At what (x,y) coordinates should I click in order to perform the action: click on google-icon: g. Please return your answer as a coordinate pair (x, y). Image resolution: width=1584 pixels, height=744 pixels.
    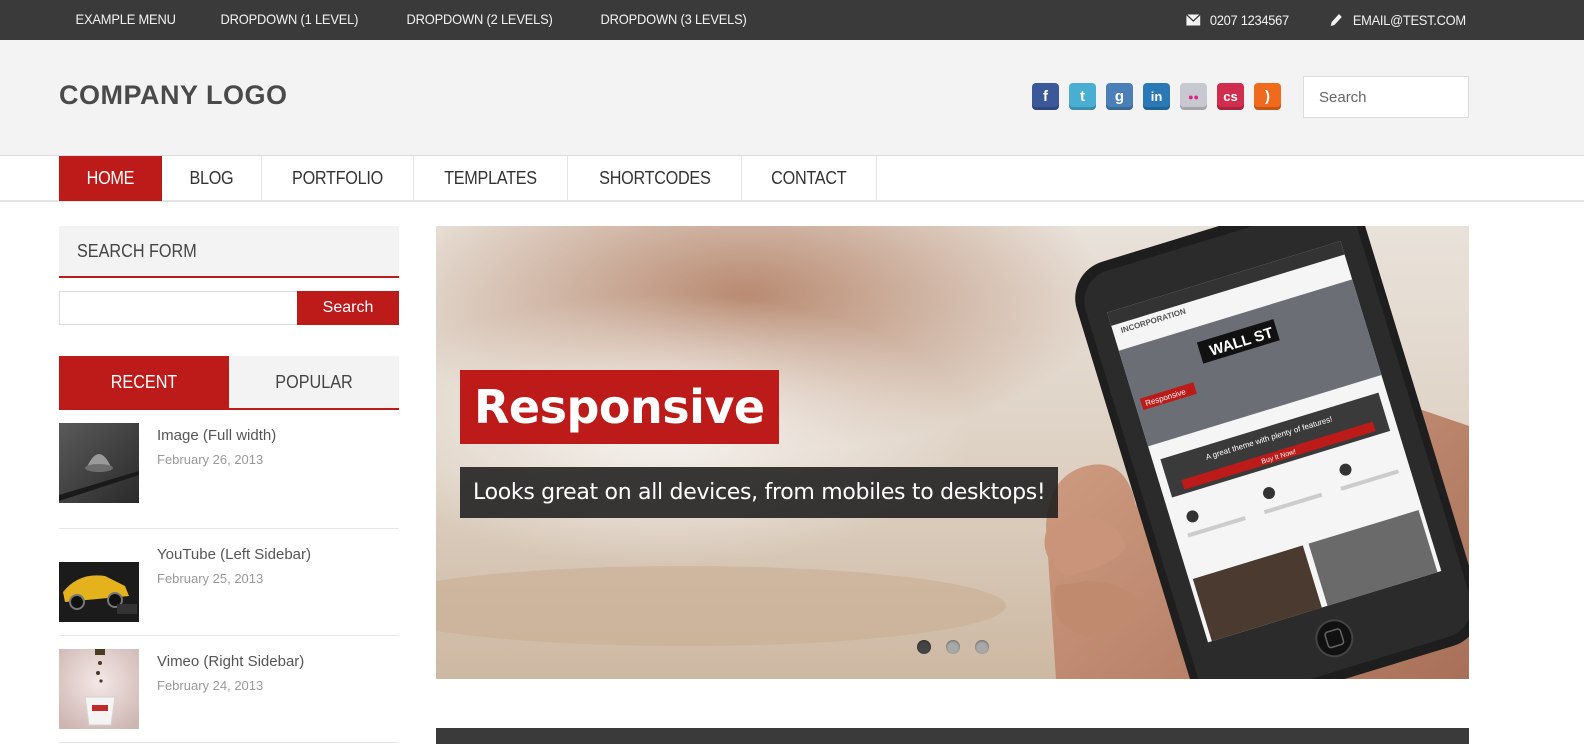
    Looking at the image, I should click on (1119, 96).